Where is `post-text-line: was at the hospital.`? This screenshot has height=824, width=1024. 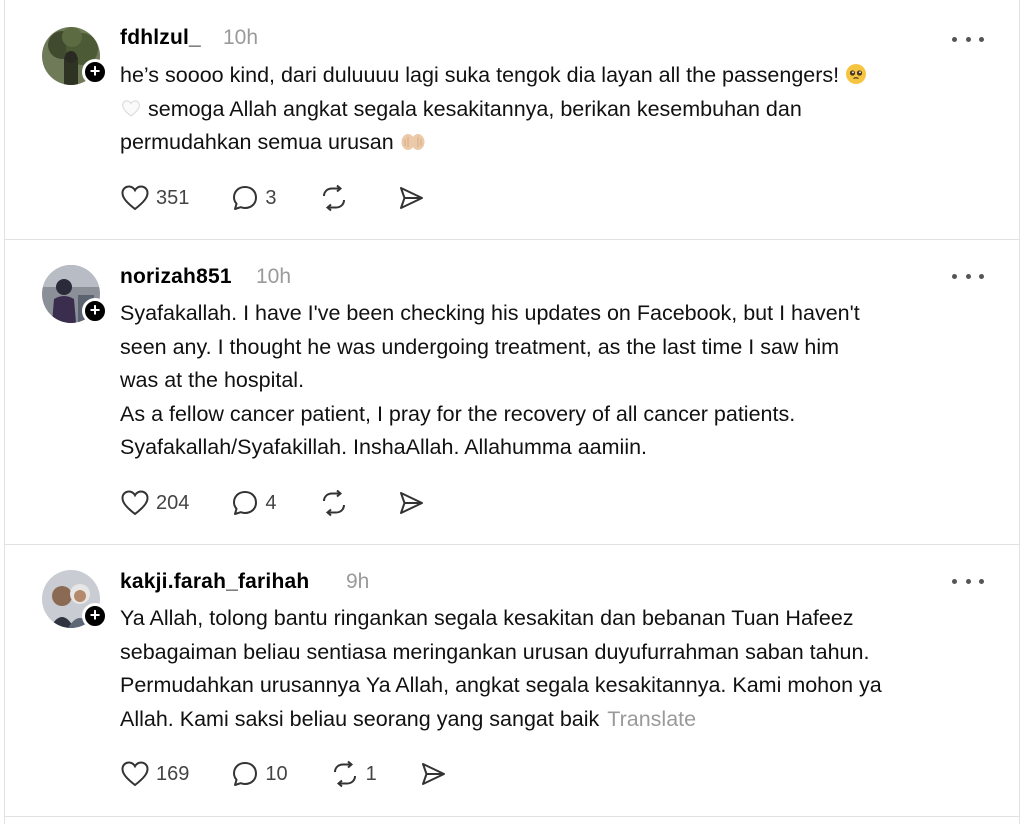
post-text-line: was at the hospital. is located at coordinates (212, 380).